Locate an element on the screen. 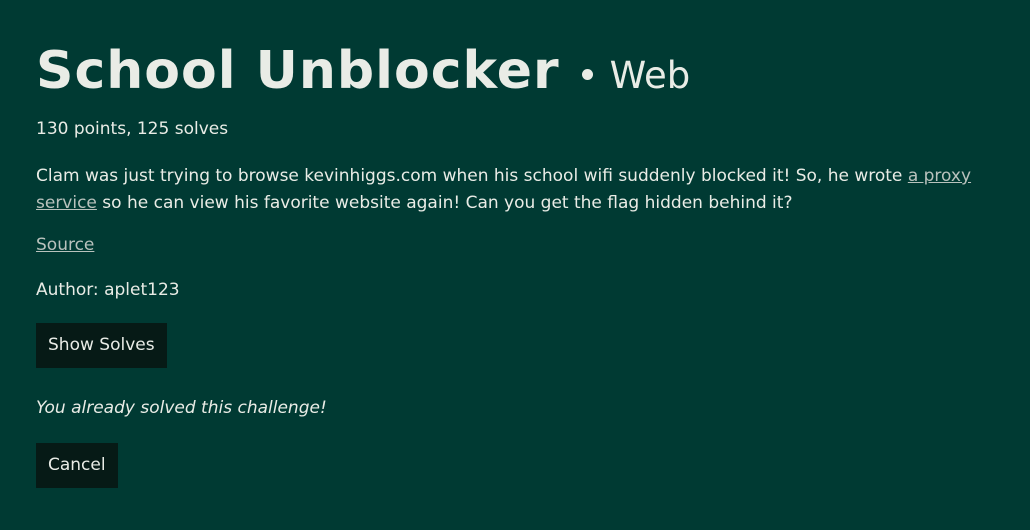  points-solves: 130 points, 125 solves is located at coordinates (132, 129).